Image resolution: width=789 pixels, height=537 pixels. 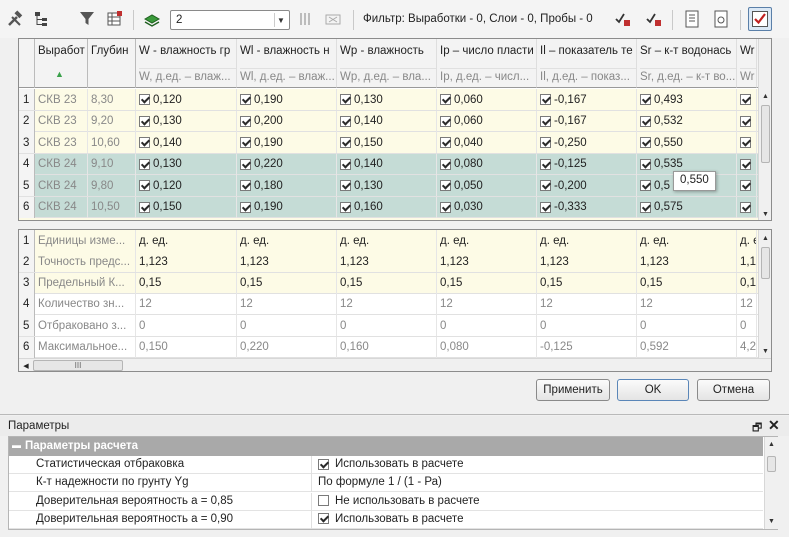 I want to click on params-section-header: ▬ Параметры расчета, so click(x=386, y=446).